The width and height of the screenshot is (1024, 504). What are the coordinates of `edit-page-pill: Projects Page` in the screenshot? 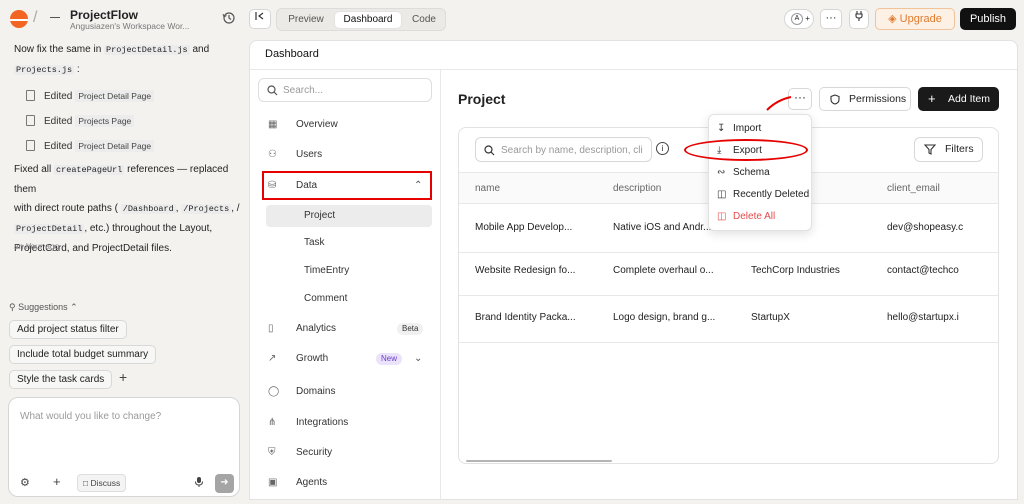 It's located at (105, 121).